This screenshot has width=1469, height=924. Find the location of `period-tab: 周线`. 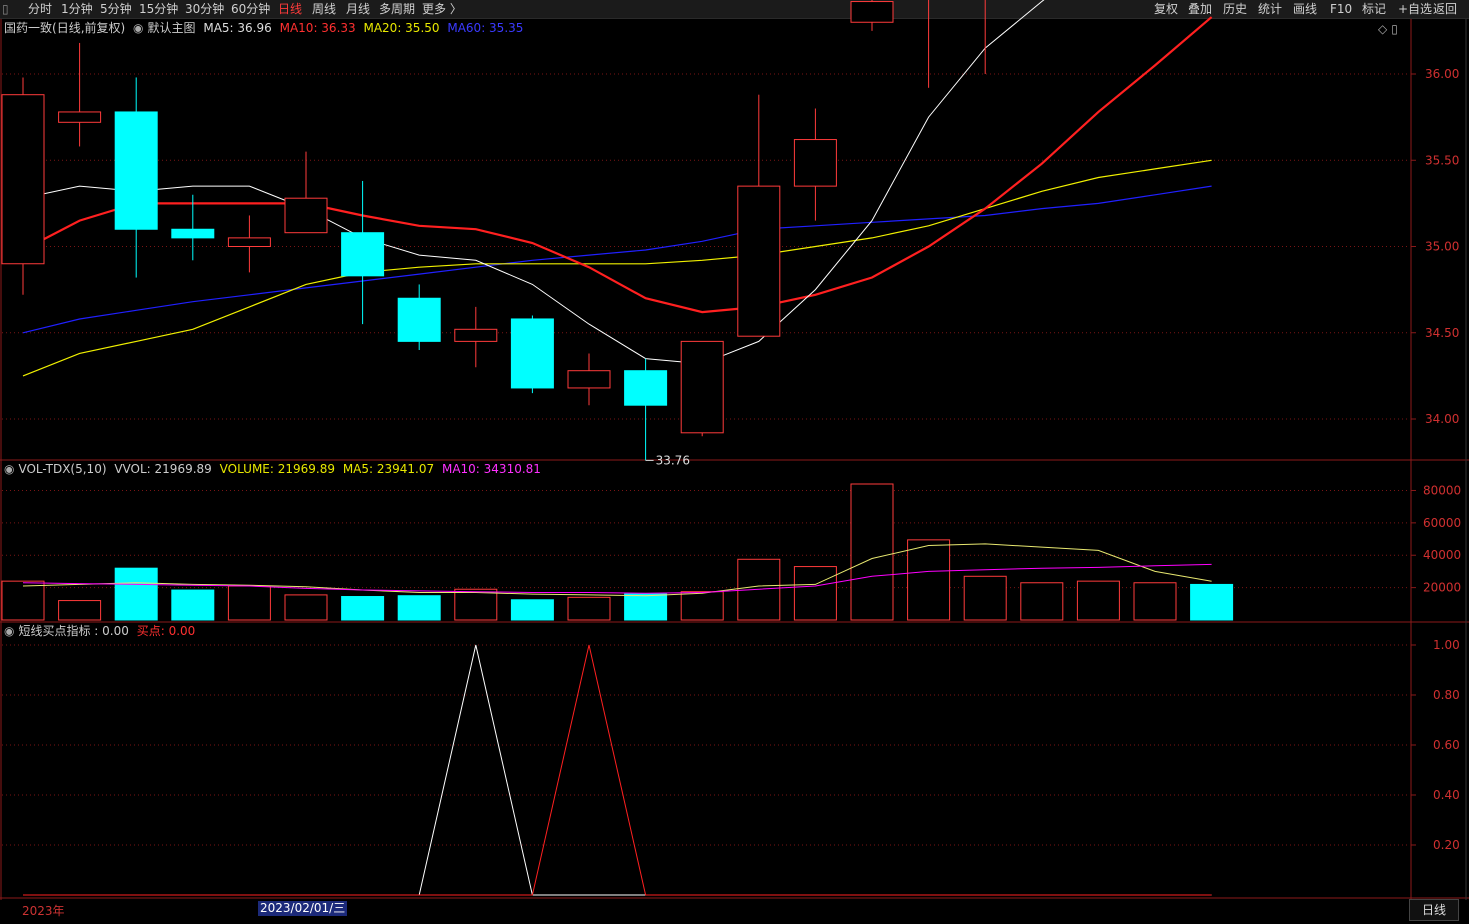

period-tab: 周线 is located at coordinates (324, 9).